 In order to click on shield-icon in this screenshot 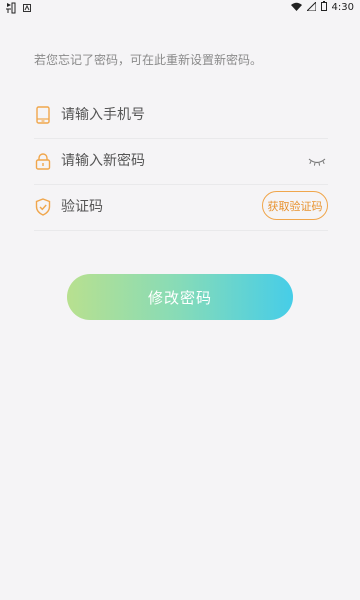, I will do `click(42, 207)`.